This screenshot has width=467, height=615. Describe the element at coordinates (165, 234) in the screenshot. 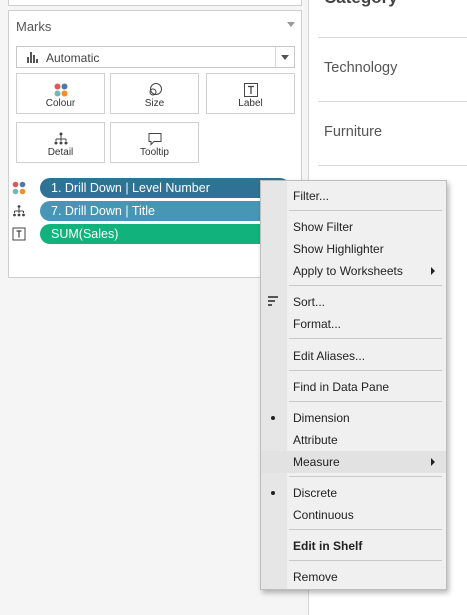

I see `field-pill-sum-sales: SUM(Sales)` at that location.